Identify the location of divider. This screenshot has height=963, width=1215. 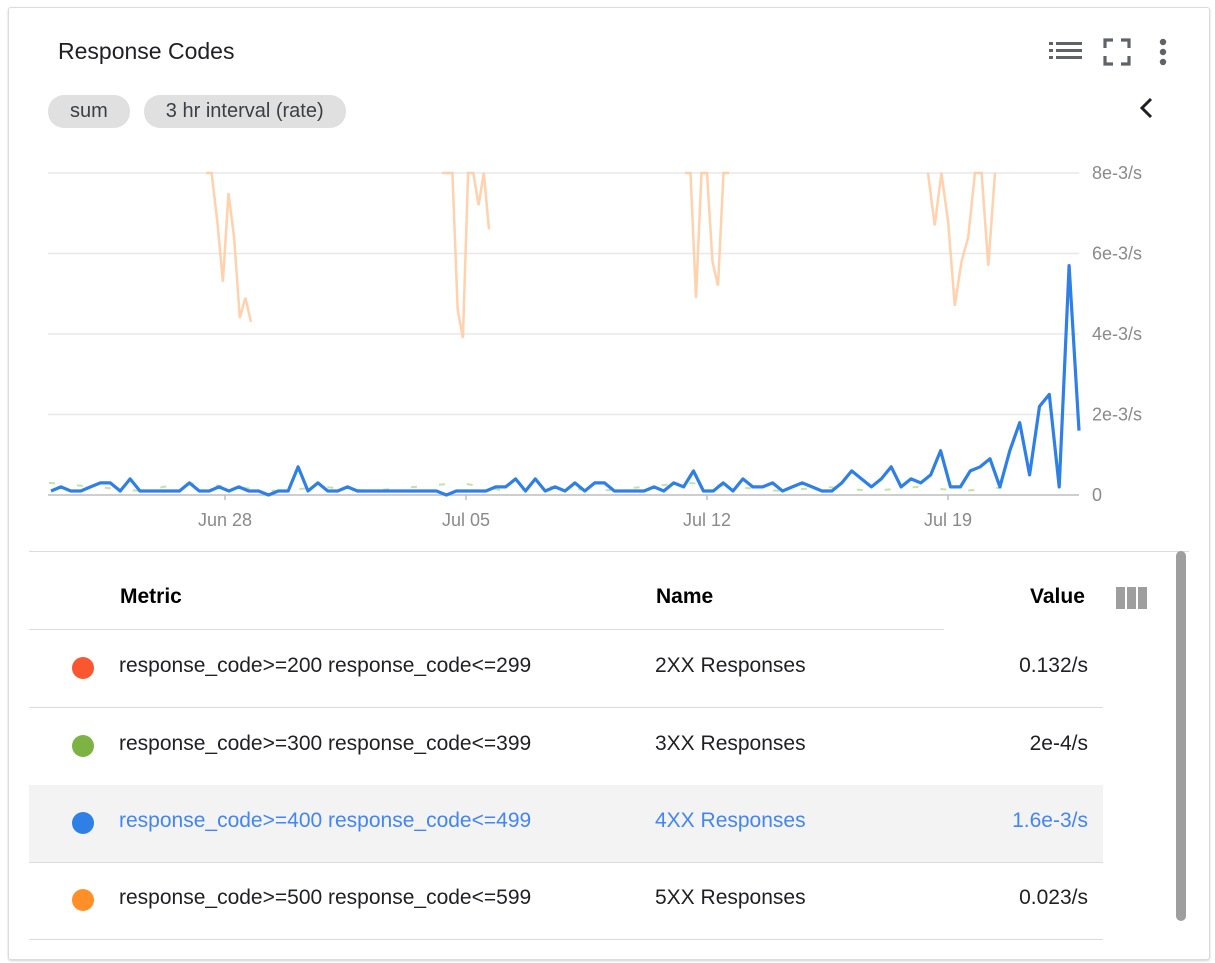
(609, 551).